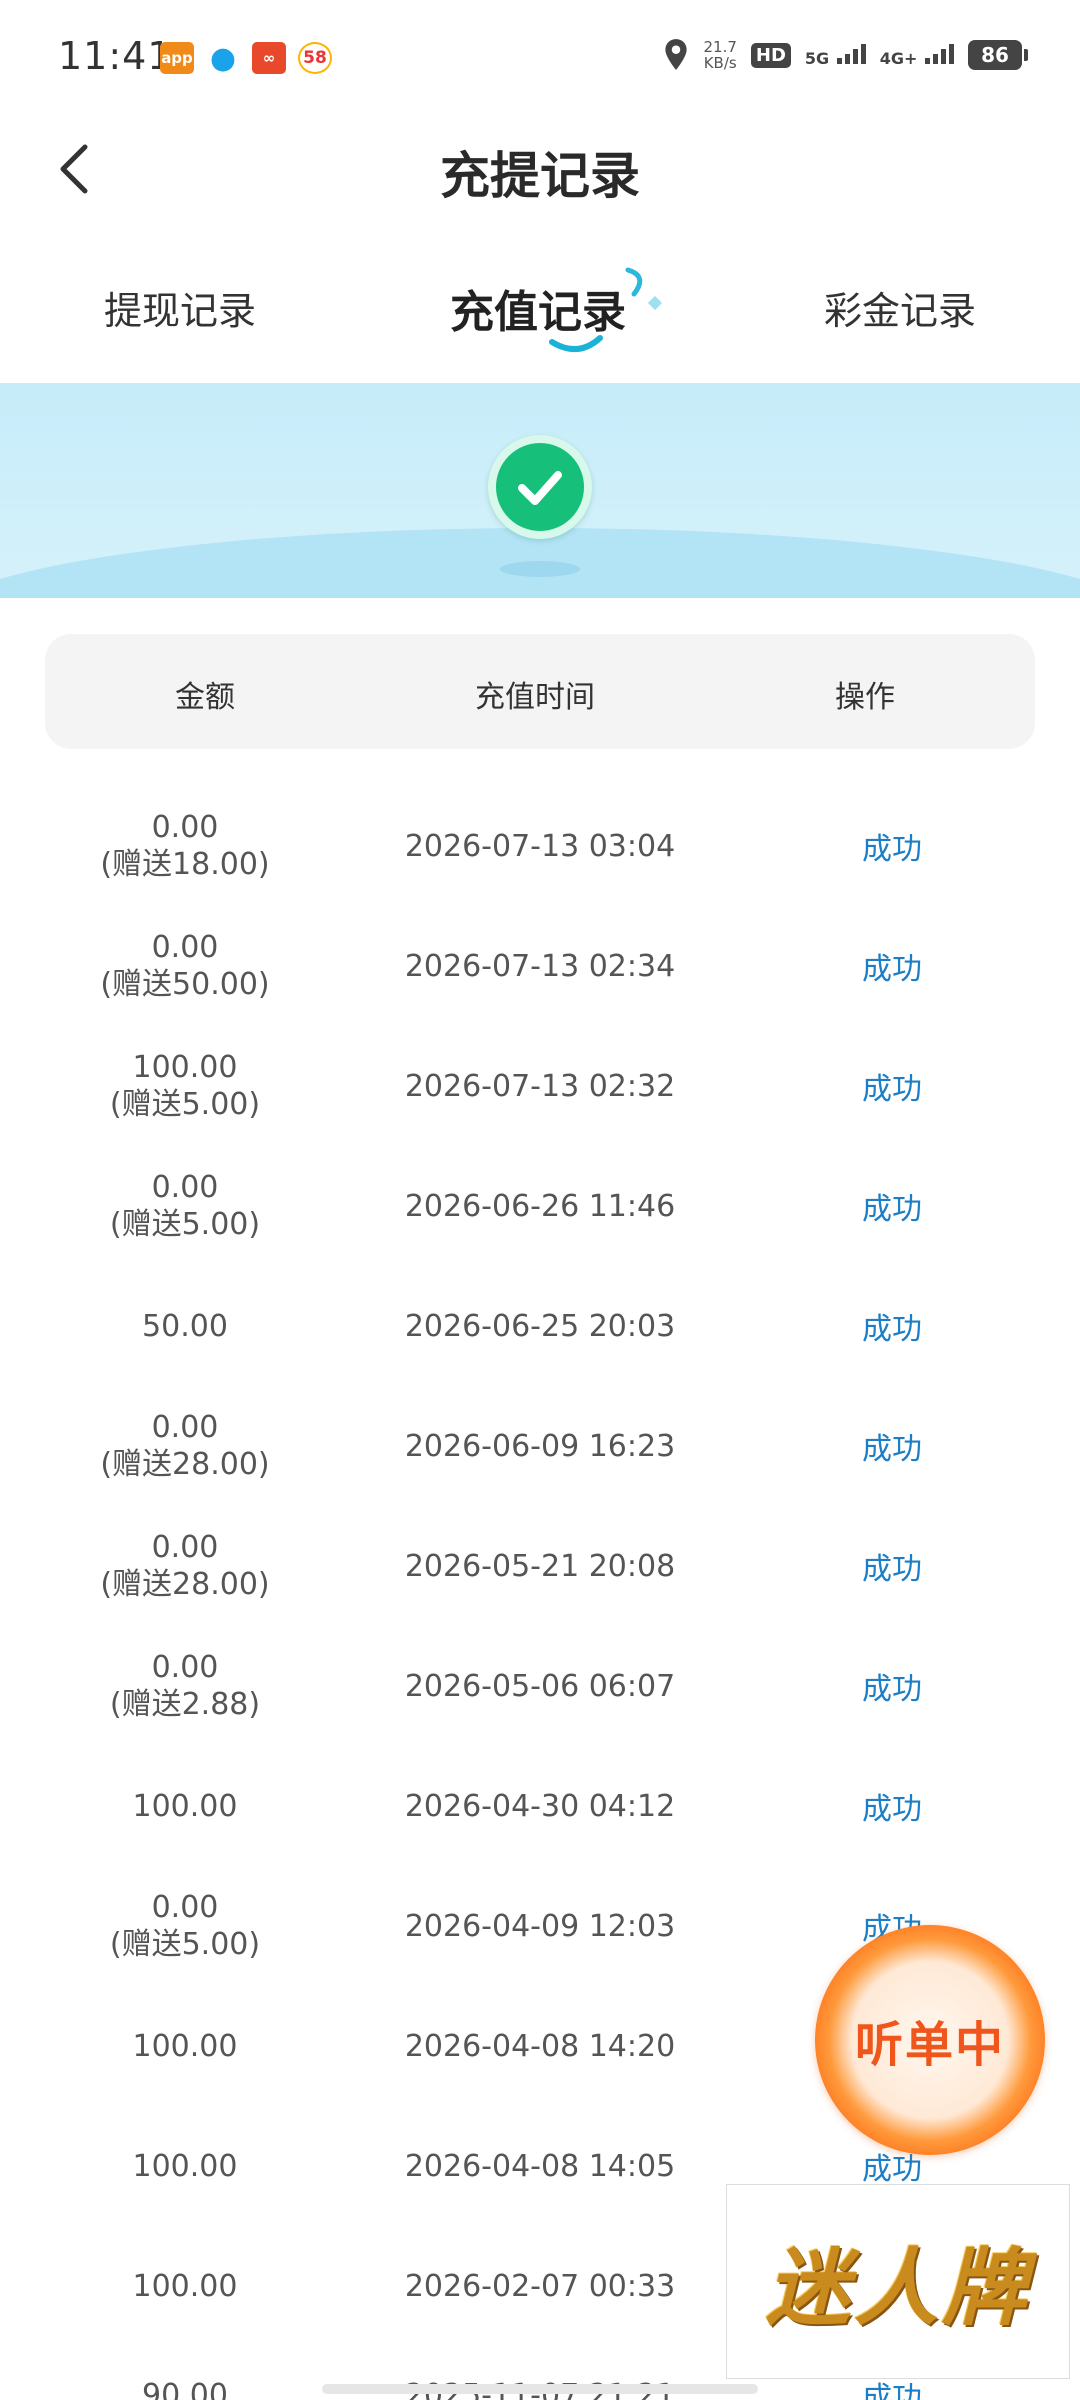  What do you see at coordinates (185, 2388) in the screenshot?
I see `amount-cell: 90.00` at bounding box center [185, 2388].